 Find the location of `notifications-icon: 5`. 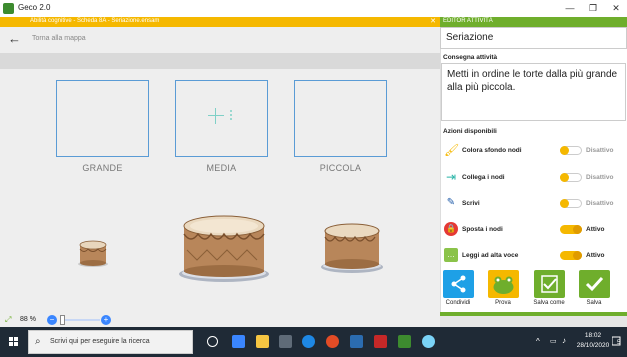

notifications-icon: 5 is located at coordinates (616, 341).